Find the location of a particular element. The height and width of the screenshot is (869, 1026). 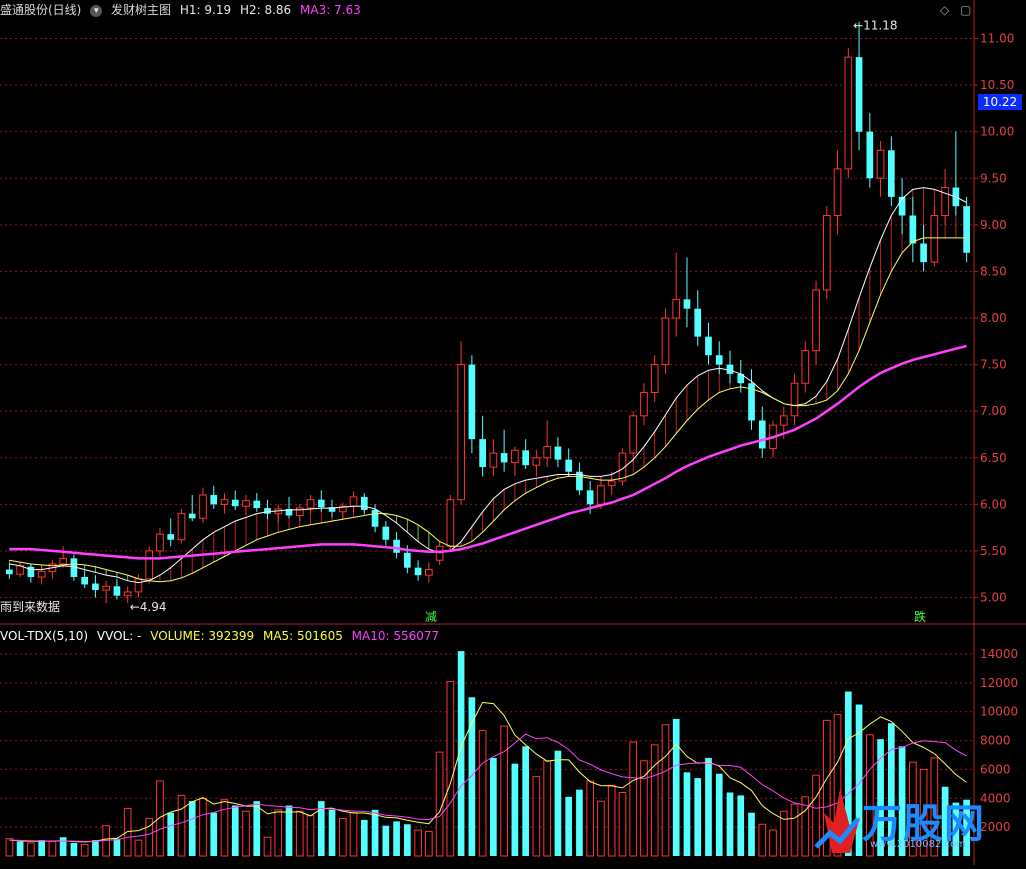

window-toggle-icon: ▢ is located at coordinates (965, 10).